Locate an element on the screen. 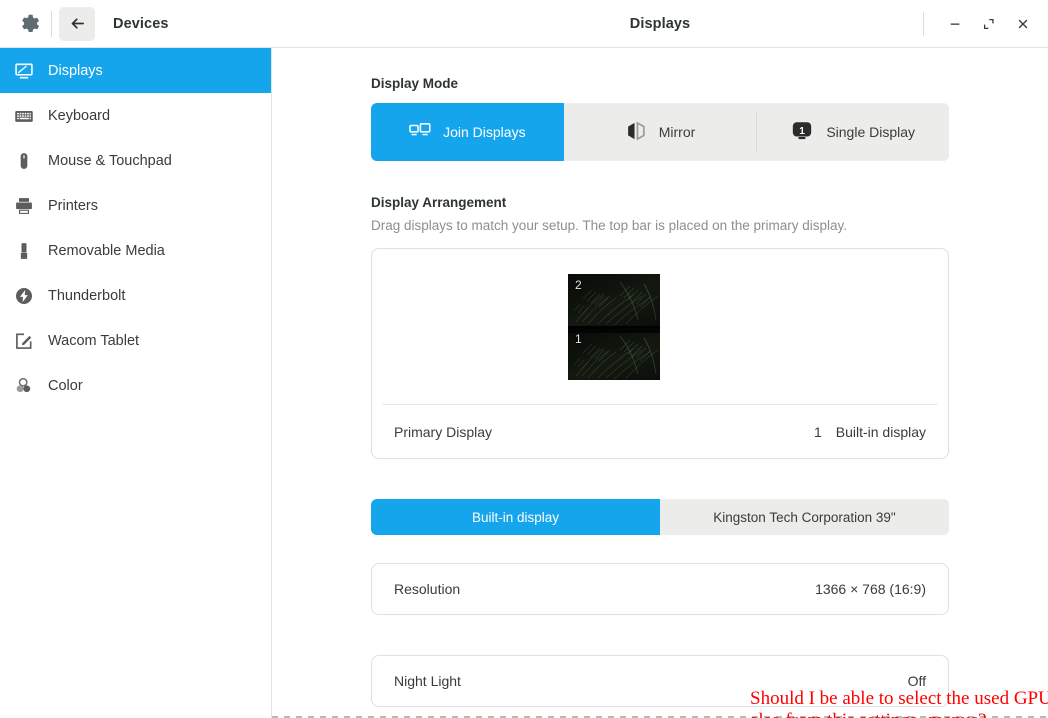 This screenshot has height=718, width=1048. primary-display-row: Primary Display 1 Built-in display is located at coordinates (660, 431).